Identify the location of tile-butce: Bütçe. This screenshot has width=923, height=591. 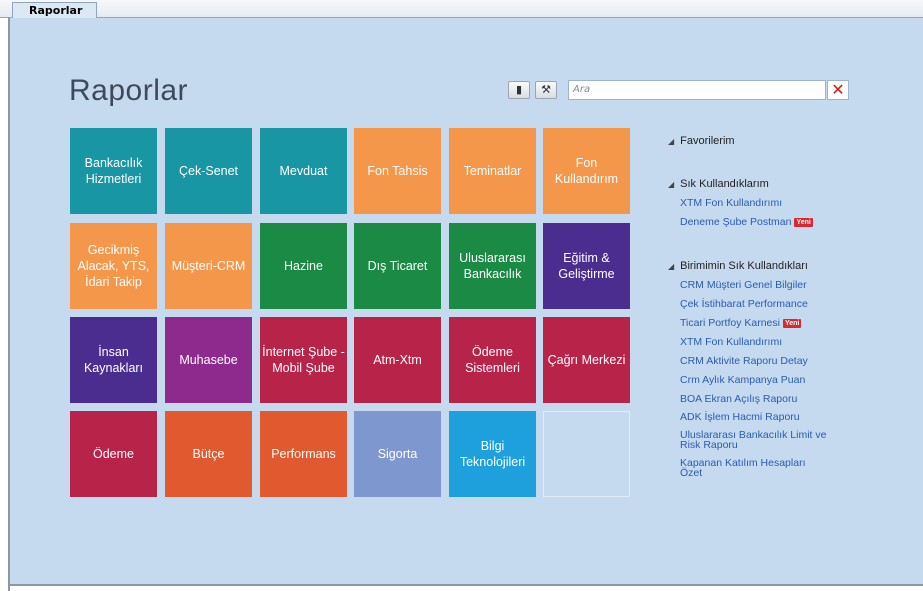
(208, 454).